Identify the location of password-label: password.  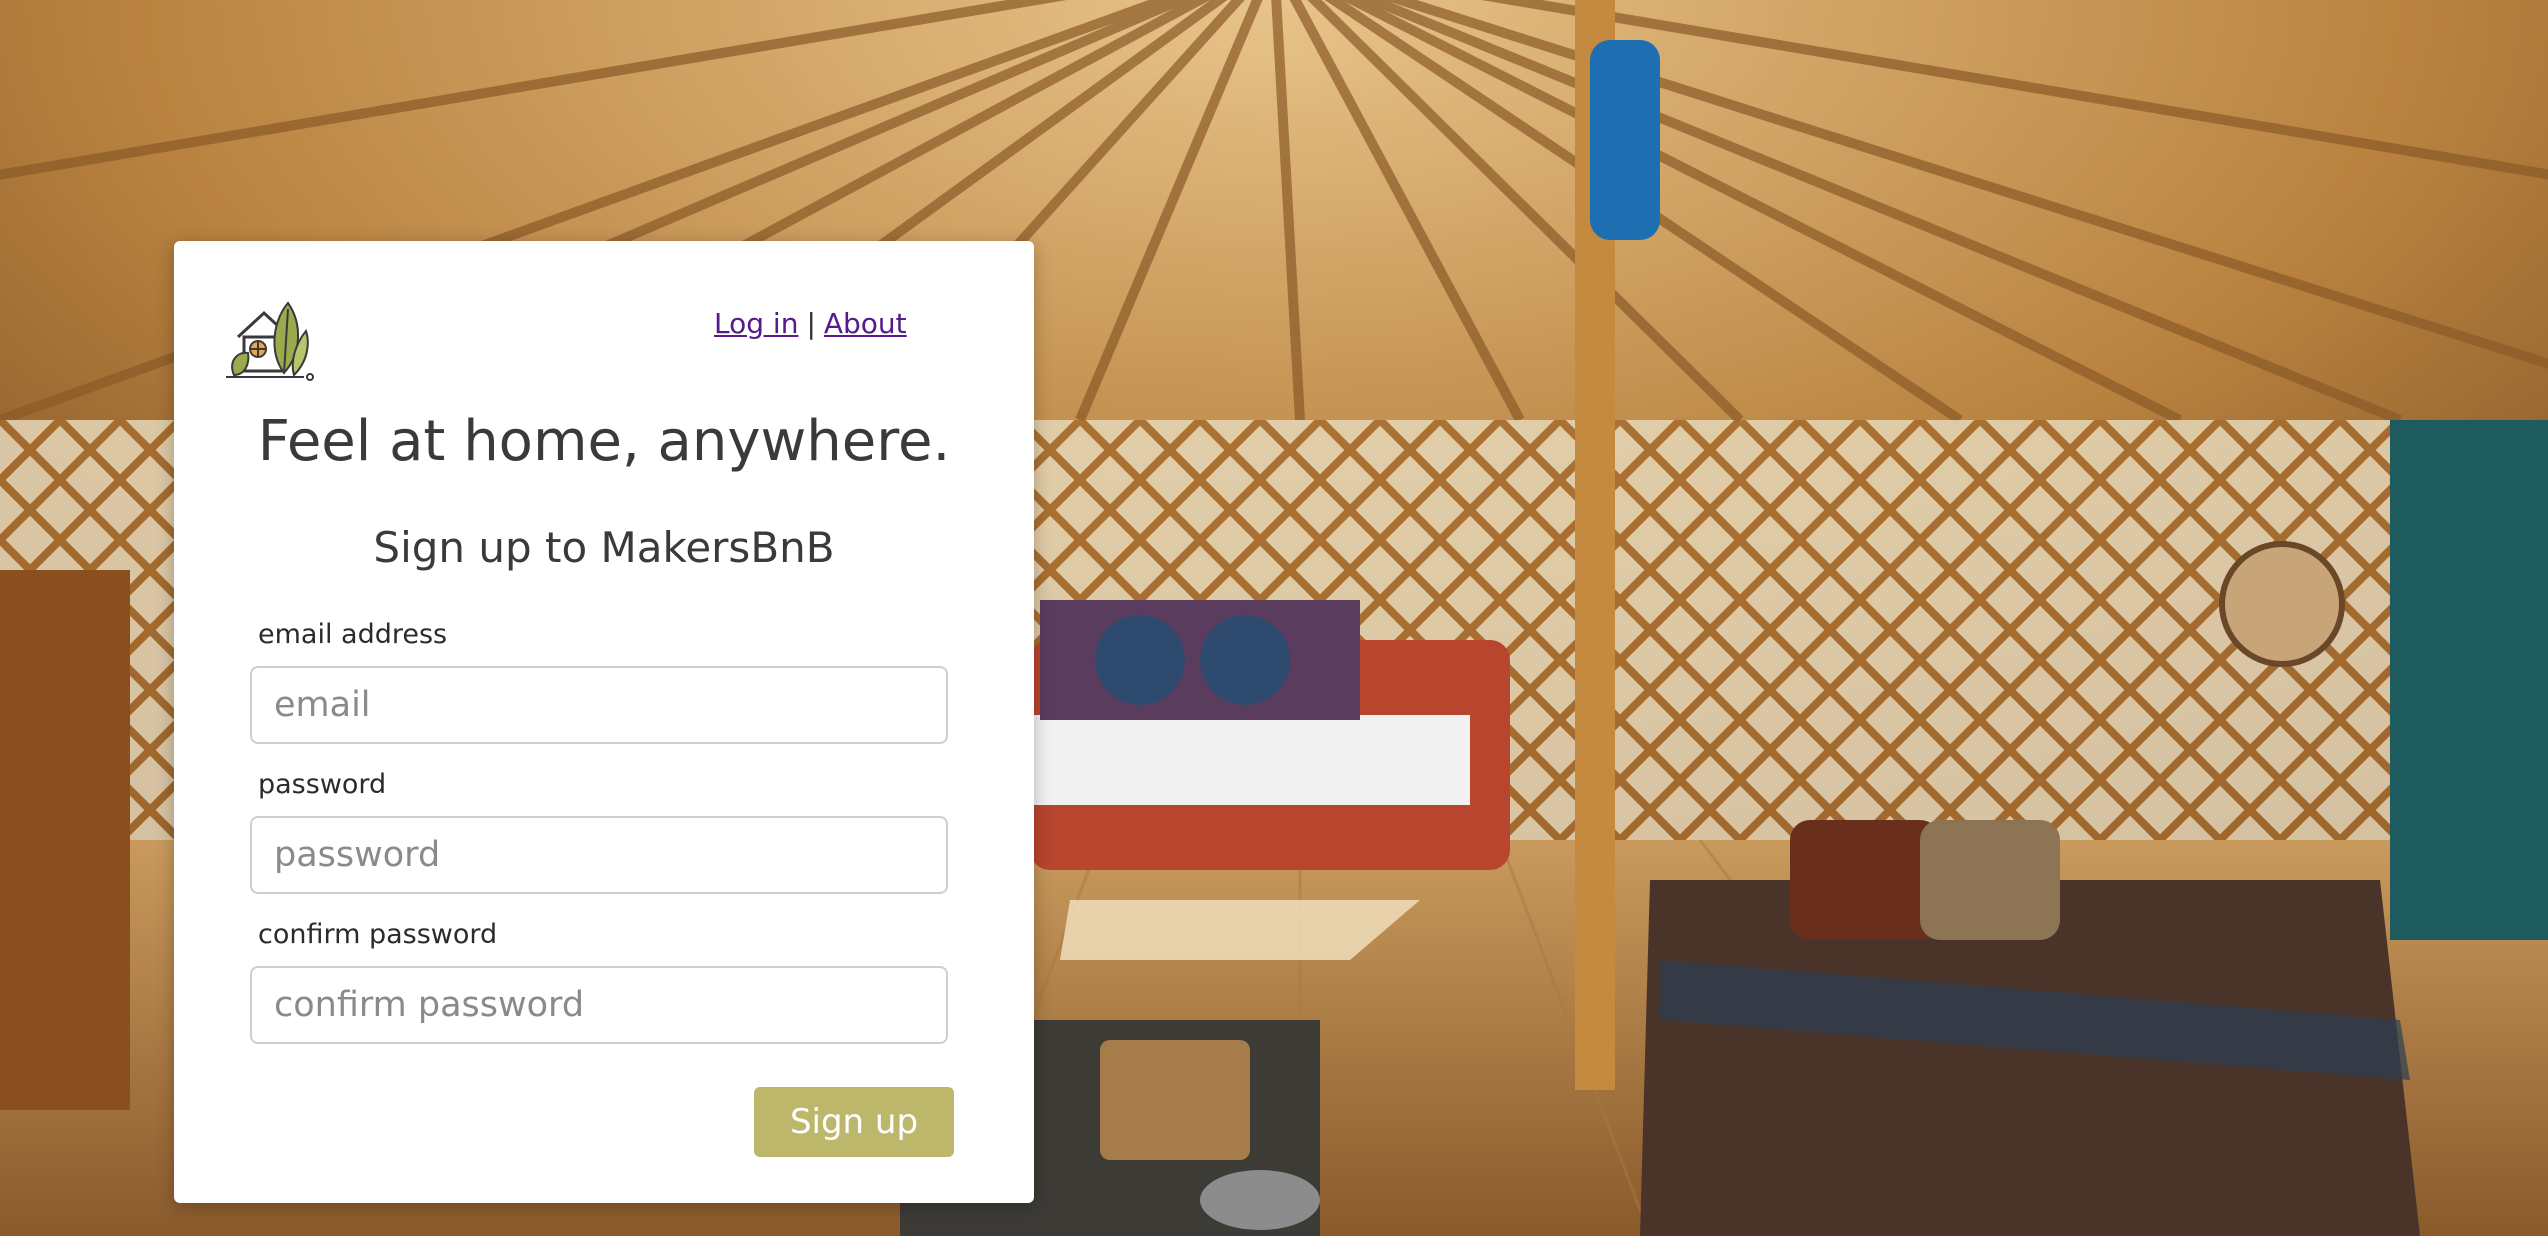
(322, 784).